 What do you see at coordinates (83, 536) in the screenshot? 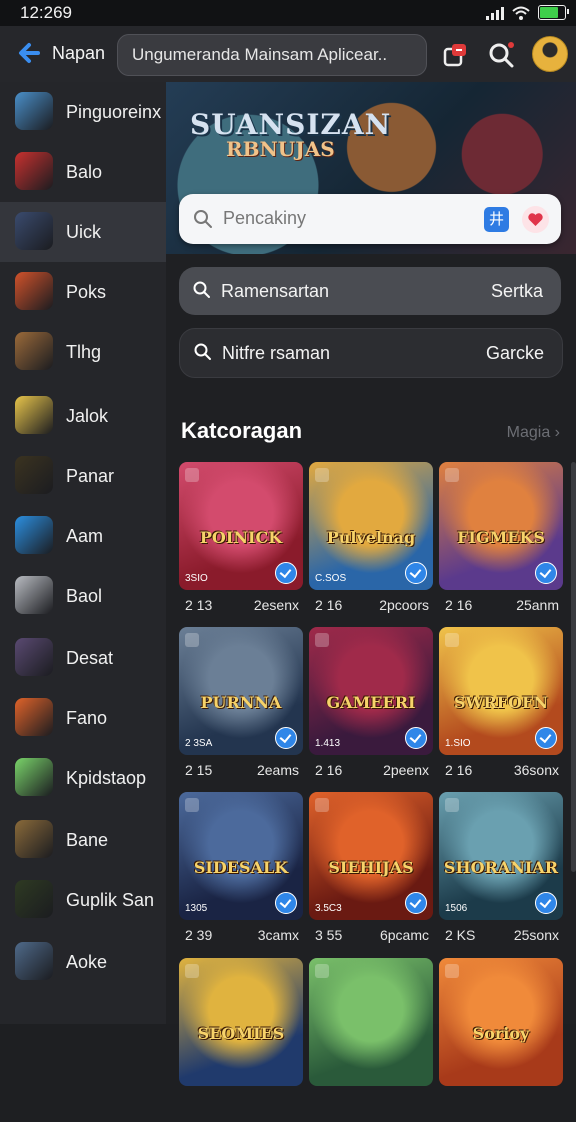
I see `sidebar-item: Aam` at bounding box center [83, 536].